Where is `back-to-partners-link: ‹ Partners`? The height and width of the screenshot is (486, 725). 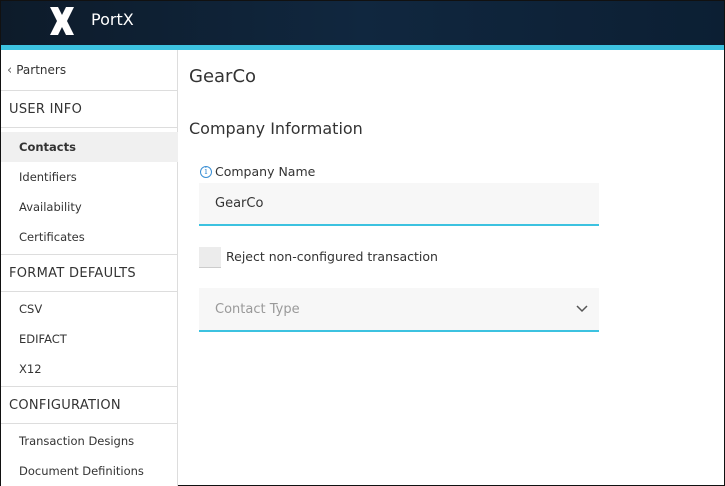
back-to-partners-link: ‹ Partners is located at coordinates (89, 70).